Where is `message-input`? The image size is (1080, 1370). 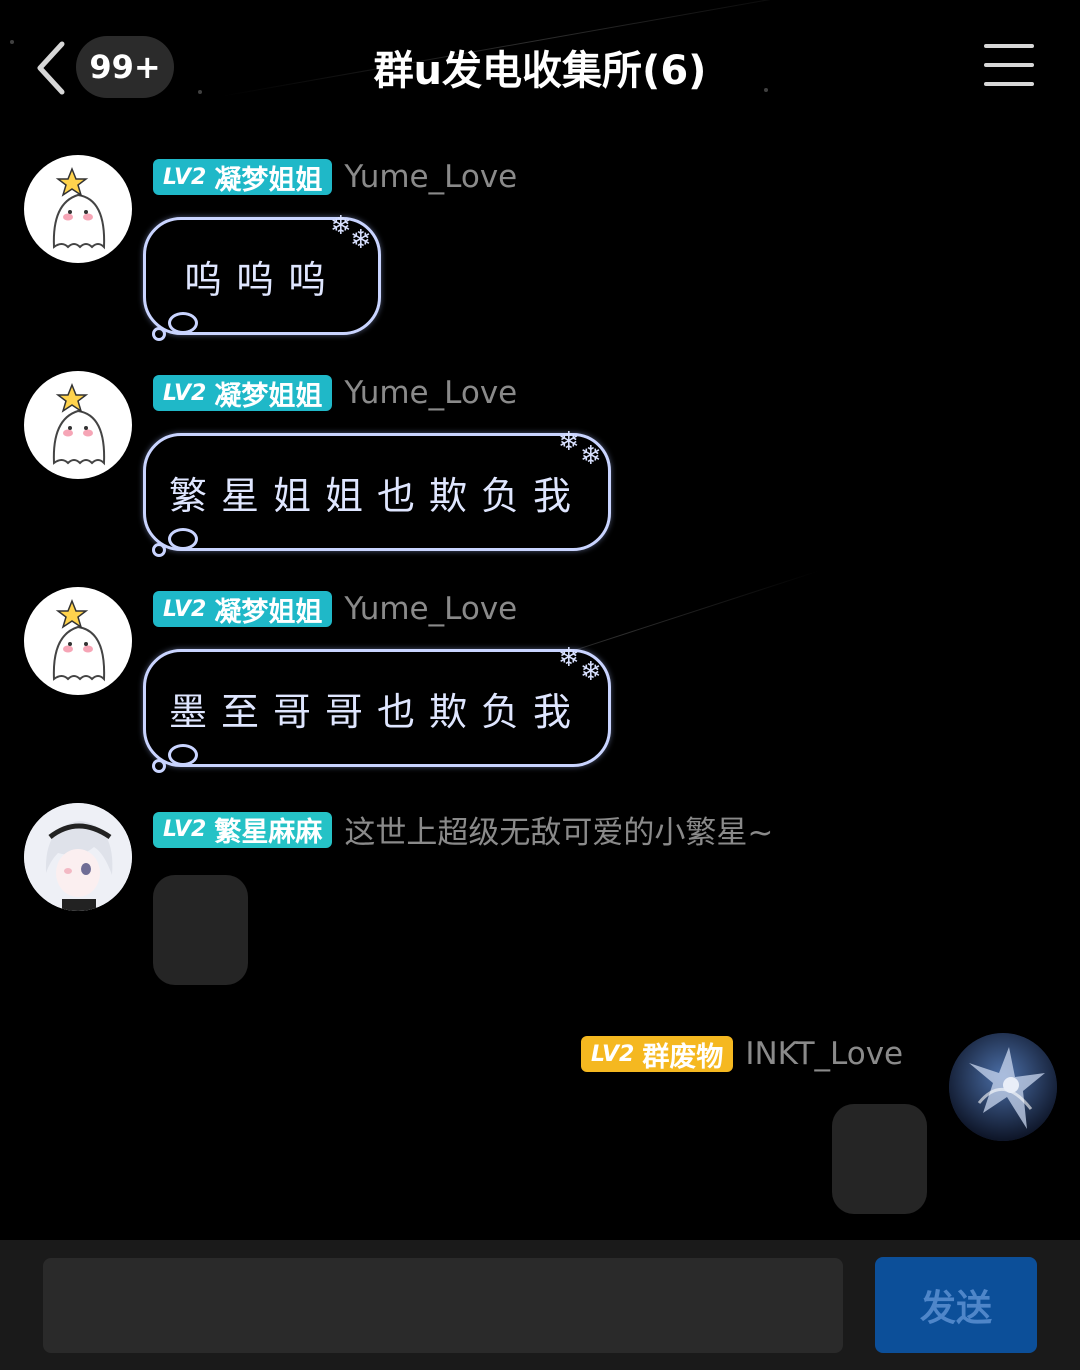
message-input is located at coordinates (443, 1305).